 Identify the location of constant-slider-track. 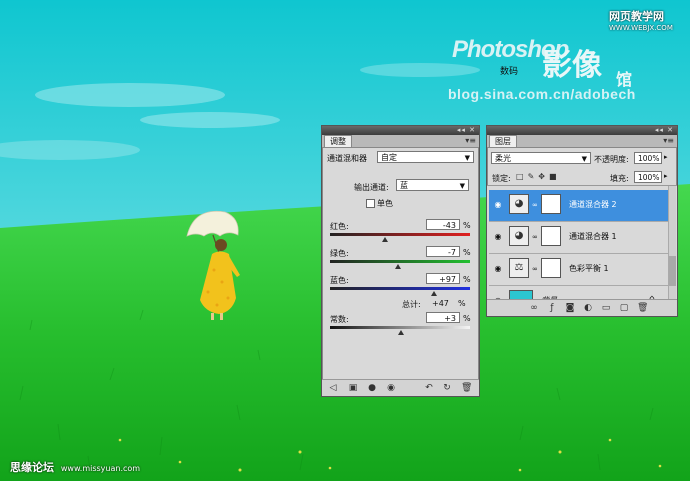
(400, 327).